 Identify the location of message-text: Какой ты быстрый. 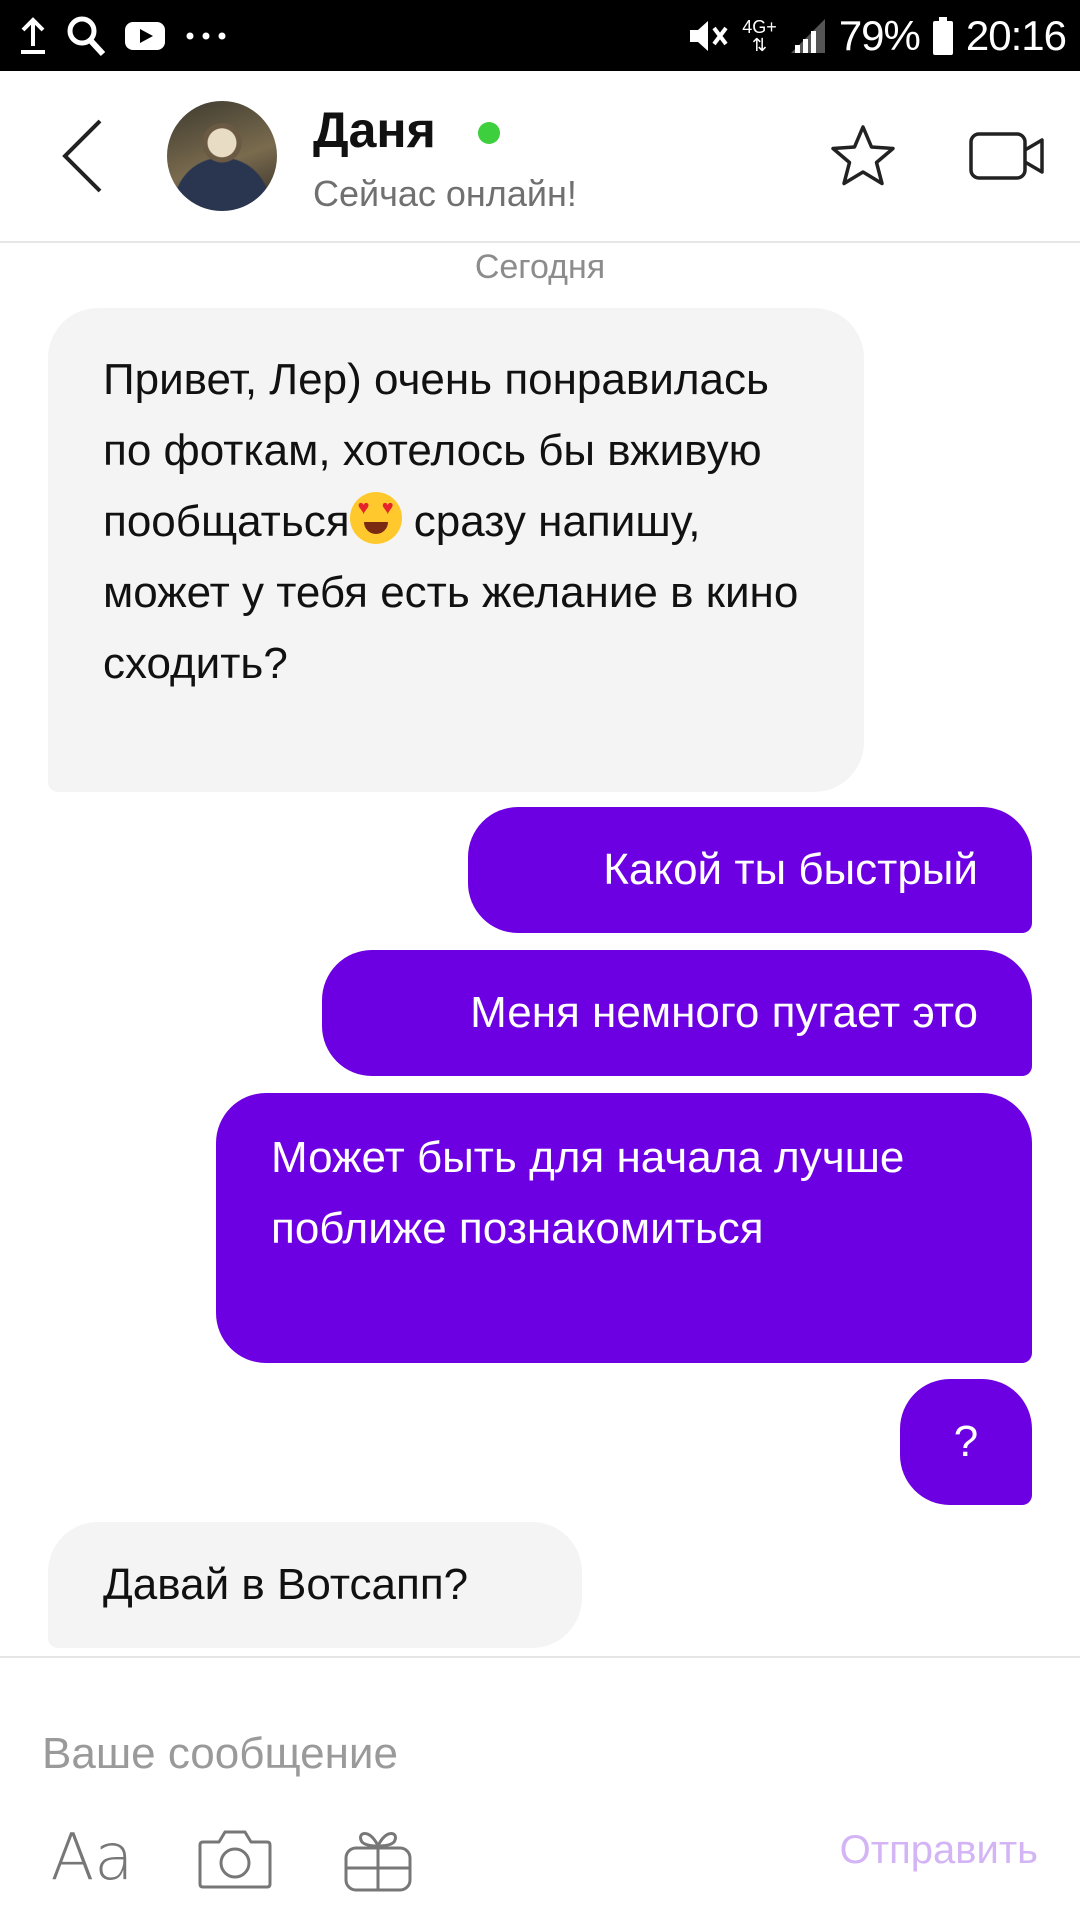
(790, 869).